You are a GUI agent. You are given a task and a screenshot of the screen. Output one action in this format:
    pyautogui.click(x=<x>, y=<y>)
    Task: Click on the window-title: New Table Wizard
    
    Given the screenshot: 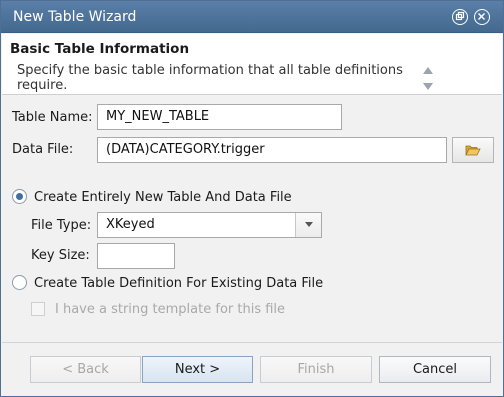 What is the action you would take?
    pyautogui.click(x=75, y=17)
    